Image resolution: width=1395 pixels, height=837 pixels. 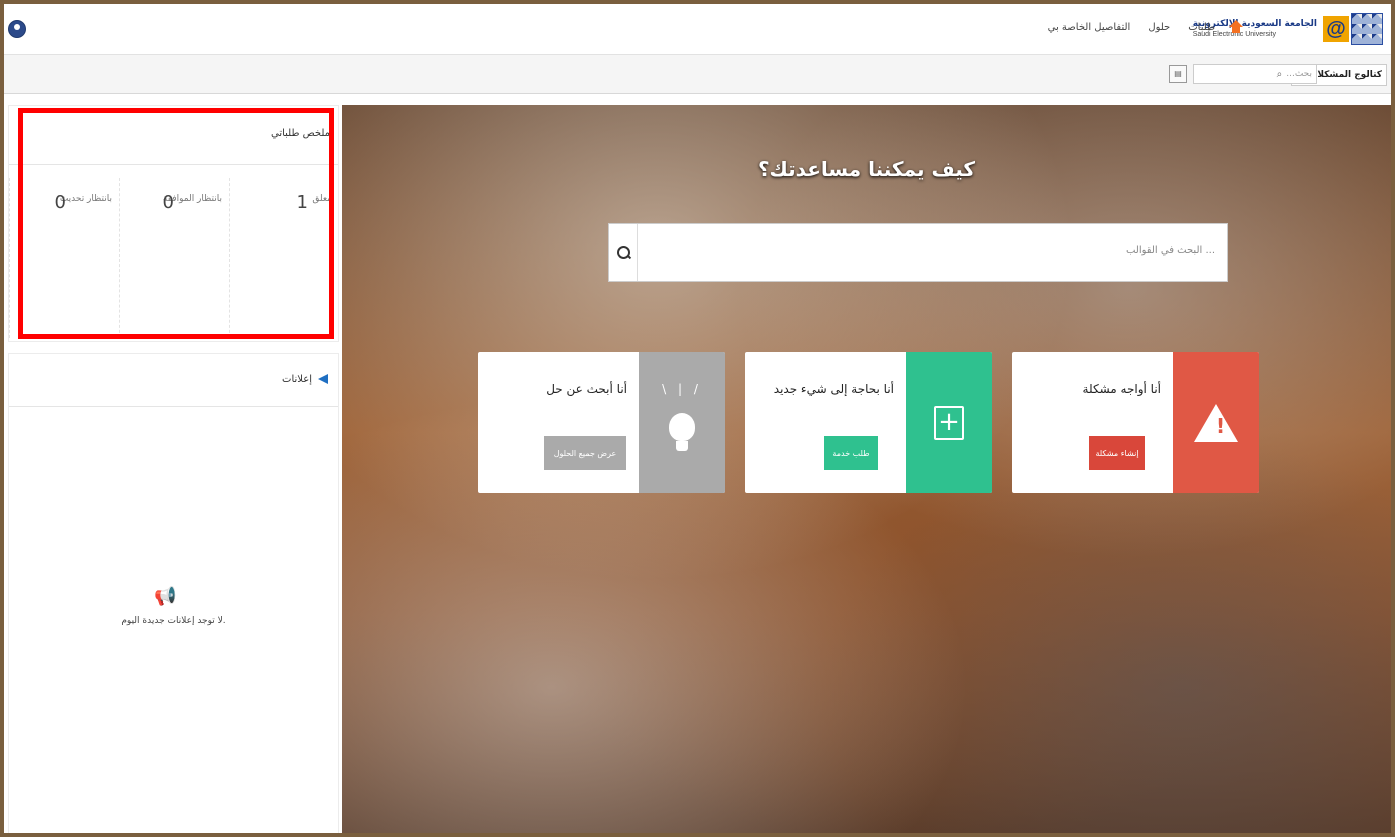 What do you see at coordinates (1236, 27) in the screenshot?
I see `home-icon` at bounding box center [1236, 27].